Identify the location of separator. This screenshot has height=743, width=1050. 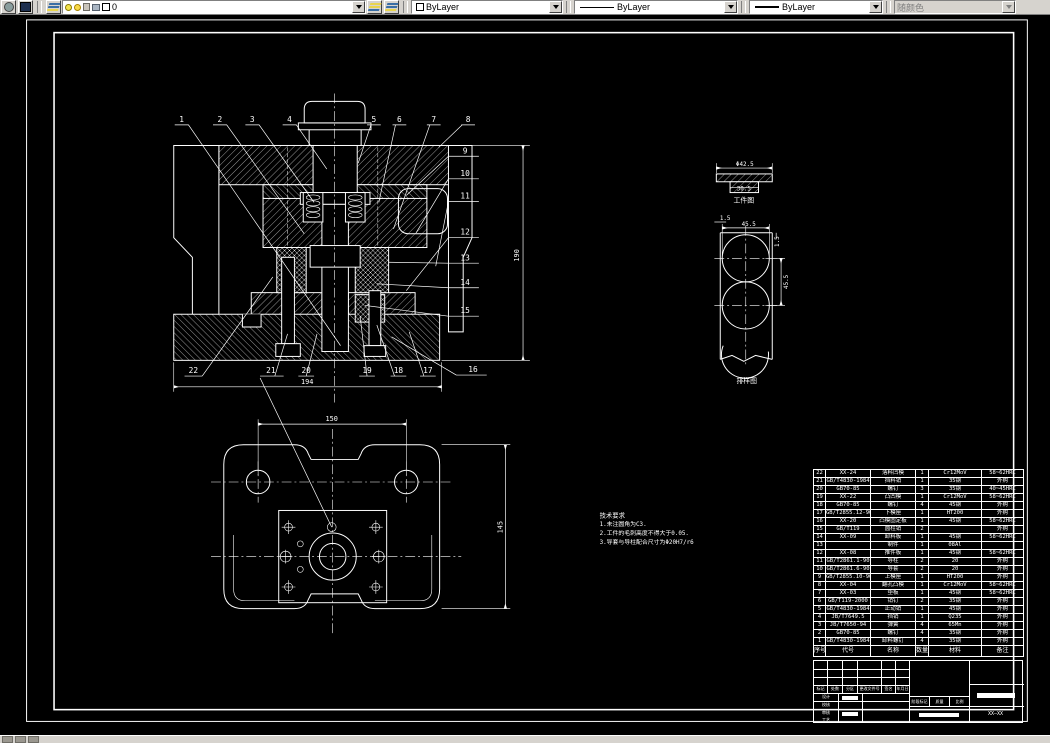
(888, 7).